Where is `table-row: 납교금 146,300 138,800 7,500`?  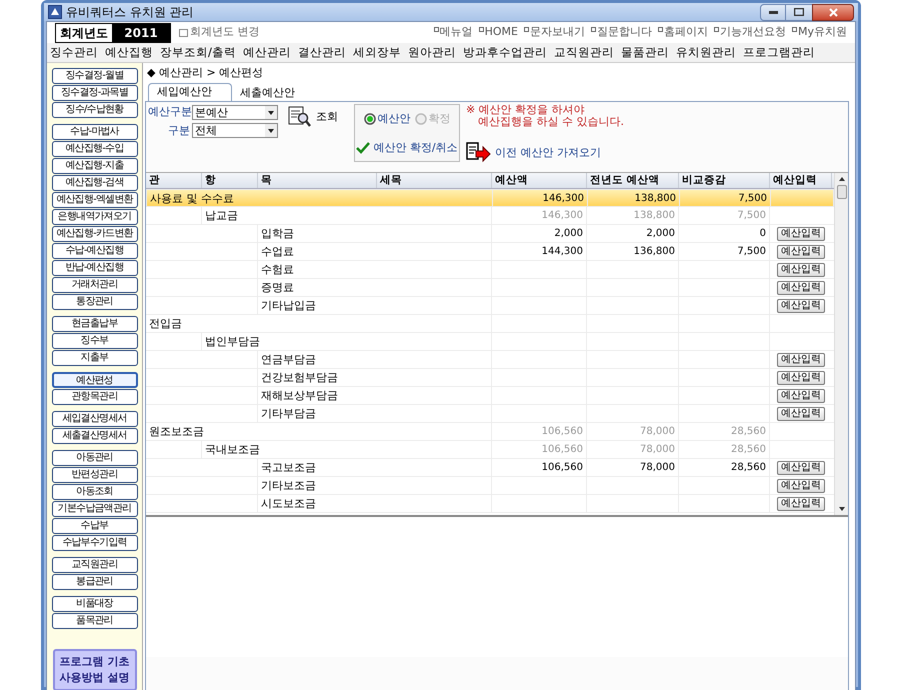
table-row: 납교금 146,300 138,800 7,500 is located at coordinates (490, 216).